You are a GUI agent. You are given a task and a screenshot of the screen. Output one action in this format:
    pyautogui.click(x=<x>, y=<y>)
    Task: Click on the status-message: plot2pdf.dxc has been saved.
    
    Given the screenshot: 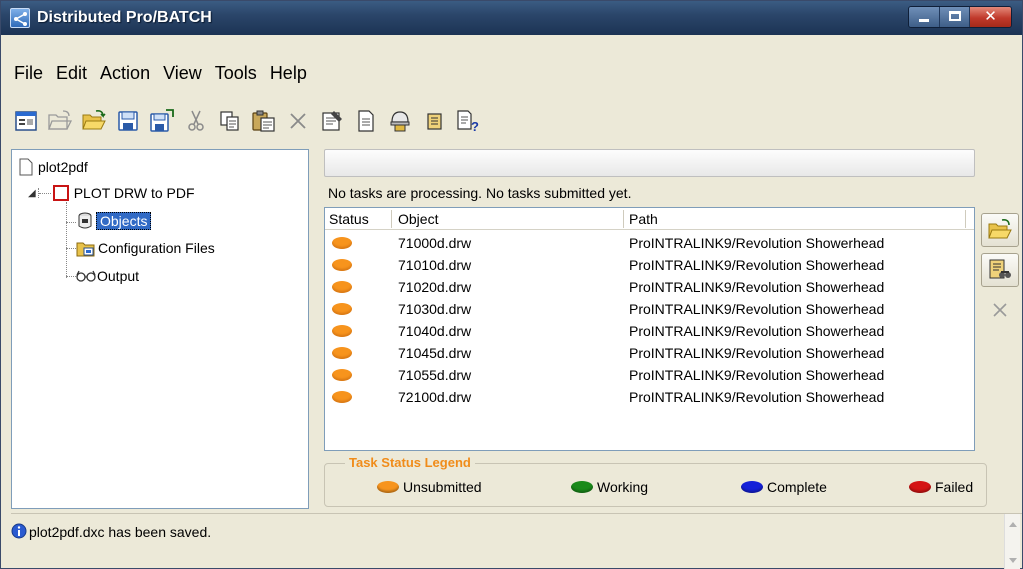 What is the action you would take?
    pyautogui.click(x=120, y=532)
    